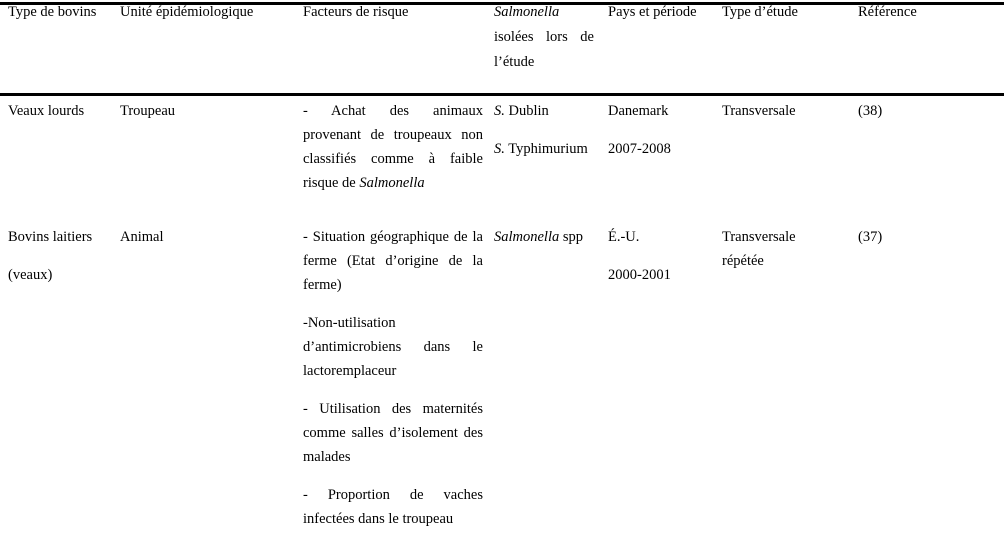 Image resolution: width=1004 pixels, height=547 pixels. I want to click on salmonella-genus: Salmonella, so click(527, 237).